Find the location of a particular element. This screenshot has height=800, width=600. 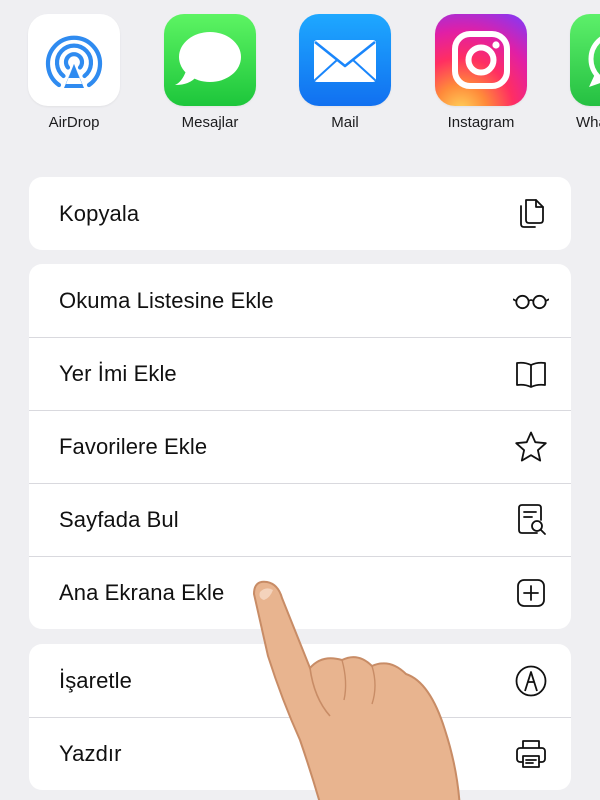

app-whatsapp-label: Wha is located at coordinates (588, 122).